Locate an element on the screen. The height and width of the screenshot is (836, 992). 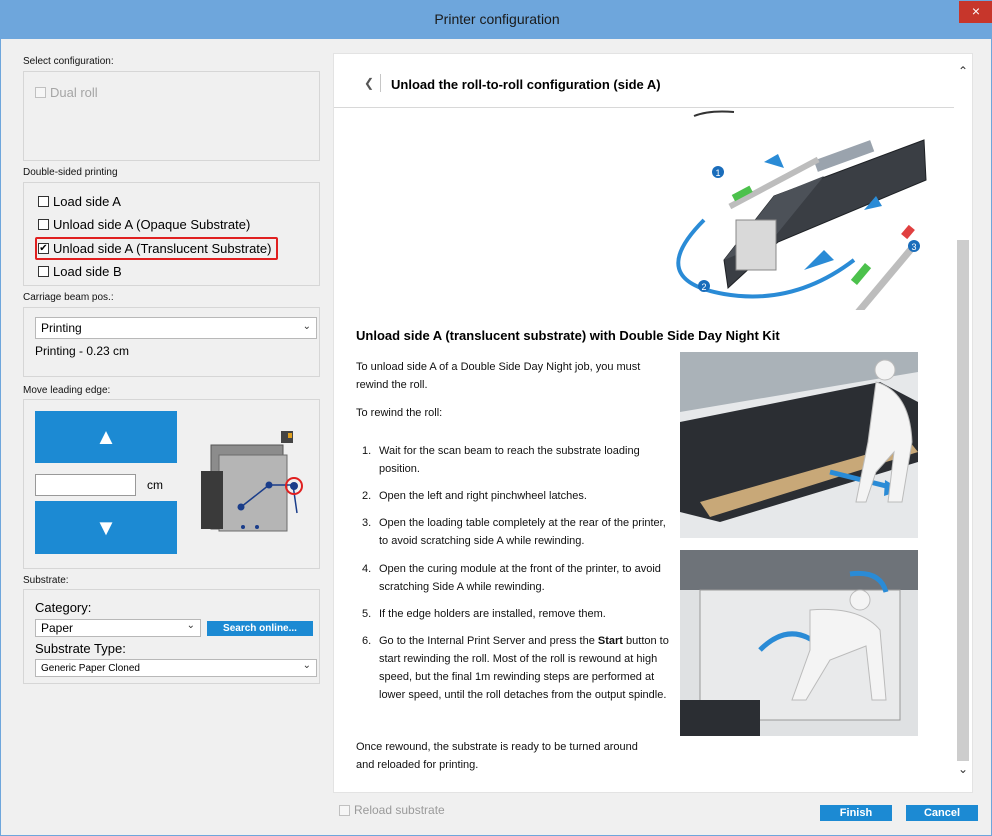
roll-core is located at coordinates (861, 274).